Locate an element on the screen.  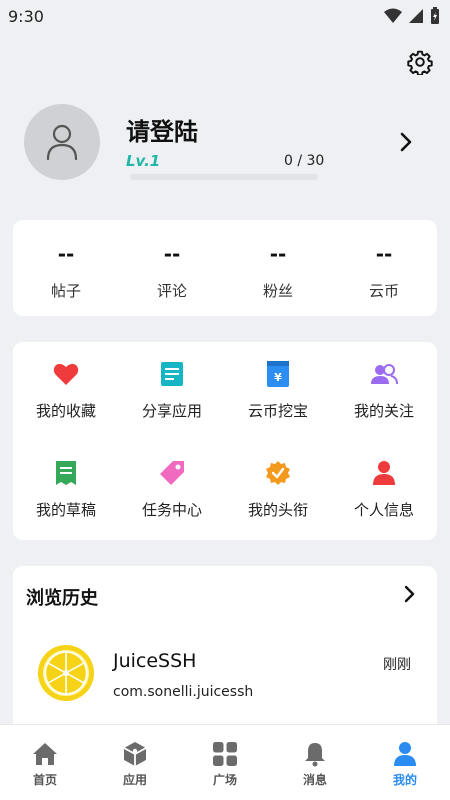
user-icon is located at coordinates (405, 754).